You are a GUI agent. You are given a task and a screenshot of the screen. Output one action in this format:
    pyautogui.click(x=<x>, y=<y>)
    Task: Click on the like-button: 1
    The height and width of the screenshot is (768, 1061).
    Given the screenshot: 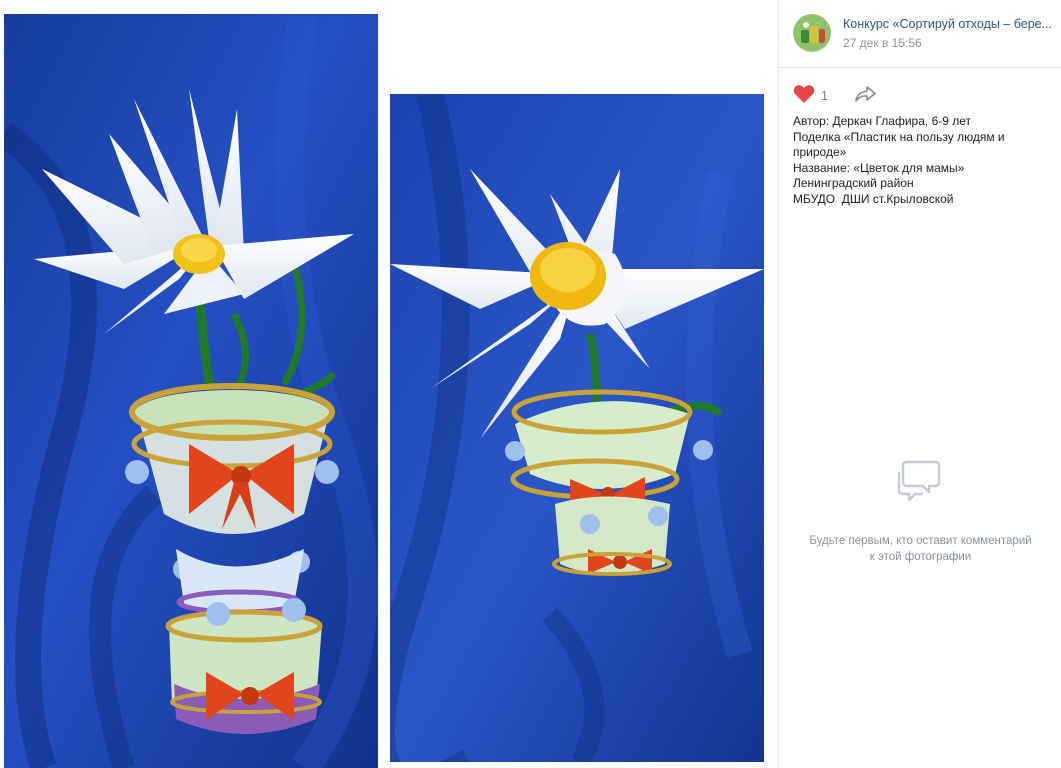 What is the action you would take?
    pyautogui.click(x=810, y=96)
    